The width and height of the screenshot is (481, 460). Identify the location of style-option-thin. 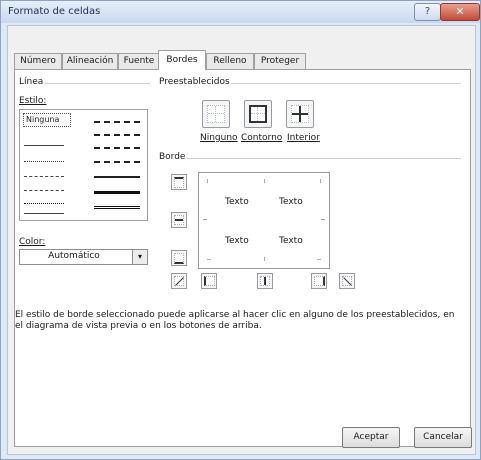
(44, 213).